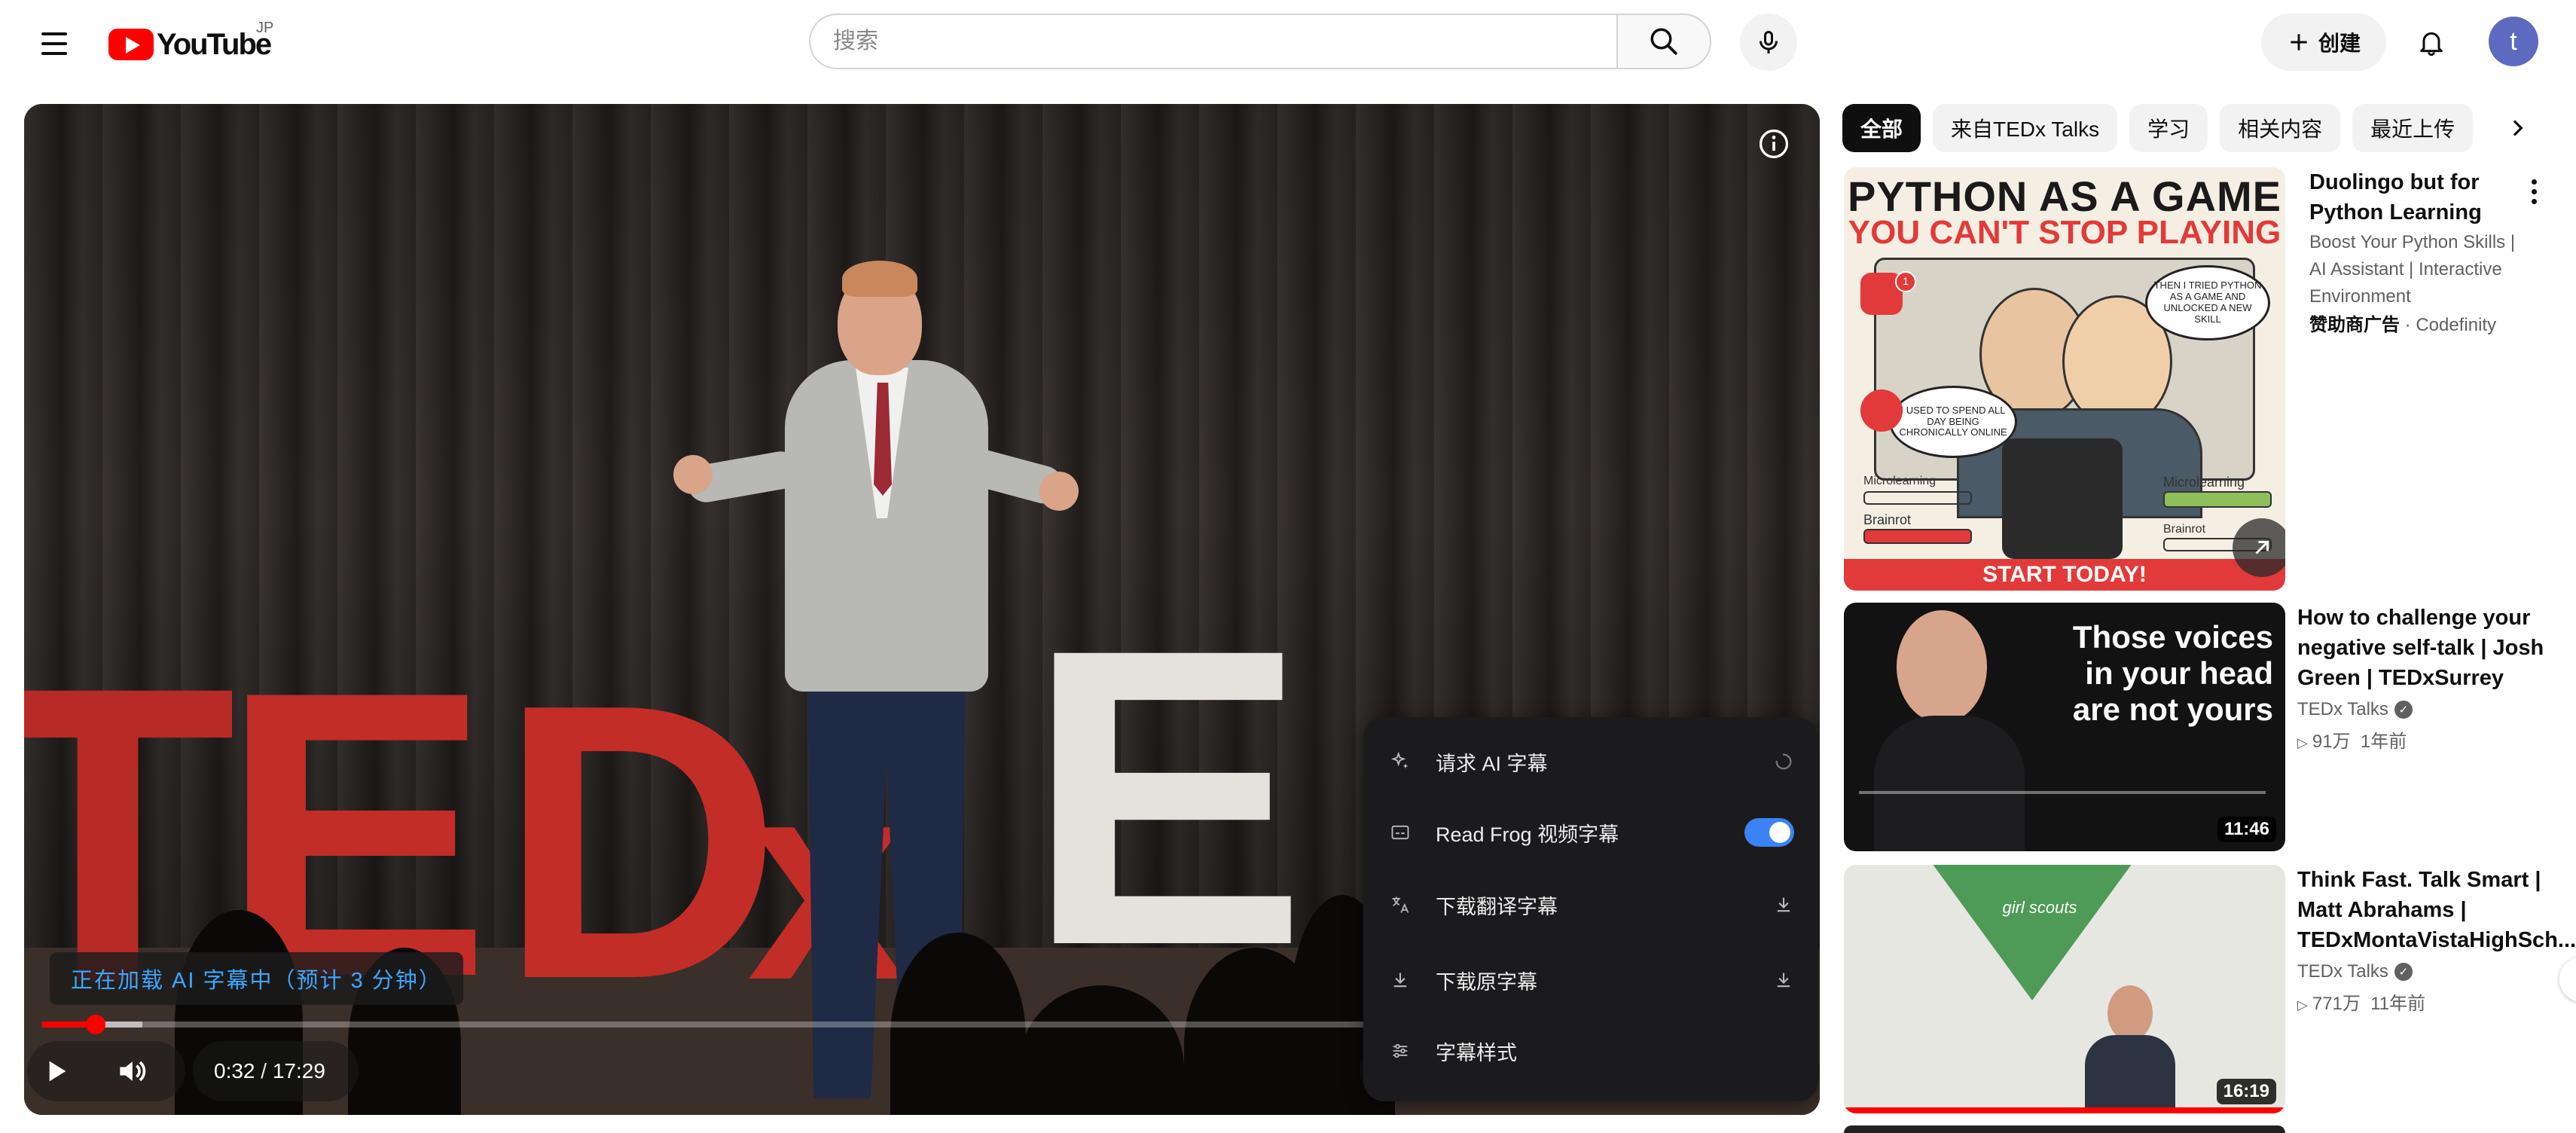 This screenshot has height=1133, width=2576. Describe the element at coordinates (190, 44) in the screenshot. I see `youtube-logo: YouTube` at that location.